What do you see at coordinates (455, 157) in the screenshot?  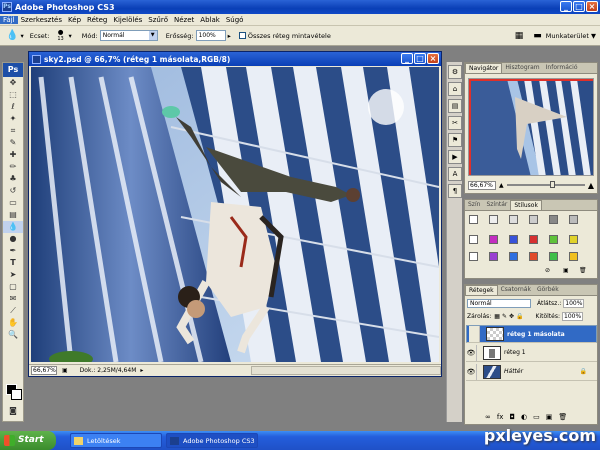 I see `palette-actions-icon: ▶` at bounding box center [455, 157].